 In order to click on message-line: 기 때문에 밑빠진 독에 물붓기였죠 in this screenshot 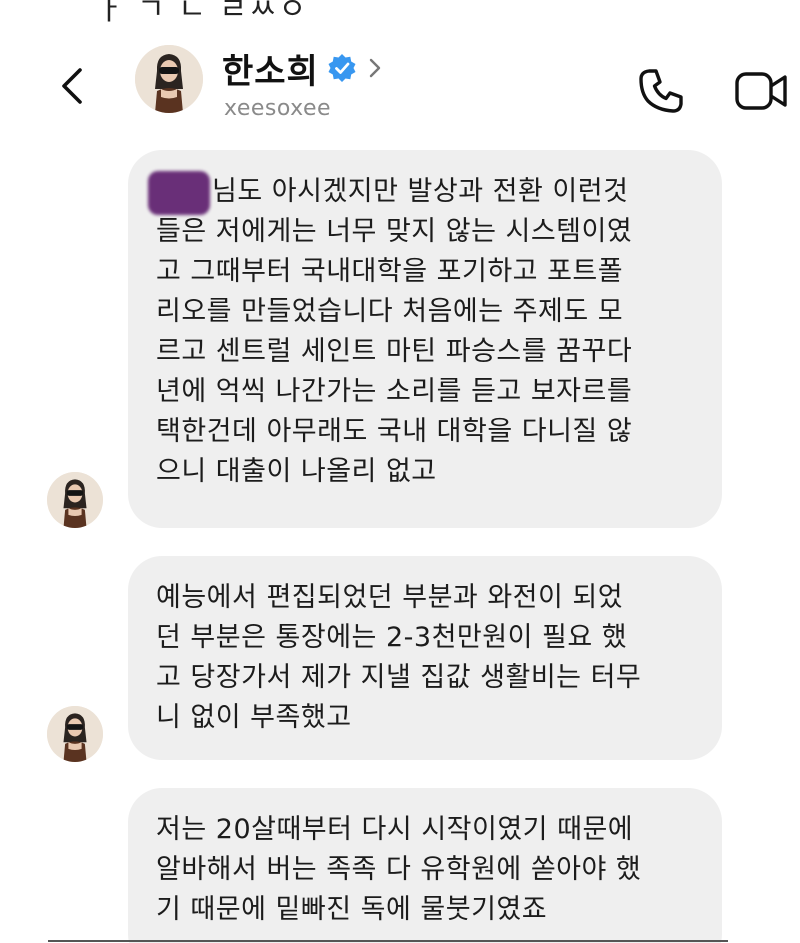, I will do `click(352, 909)`.